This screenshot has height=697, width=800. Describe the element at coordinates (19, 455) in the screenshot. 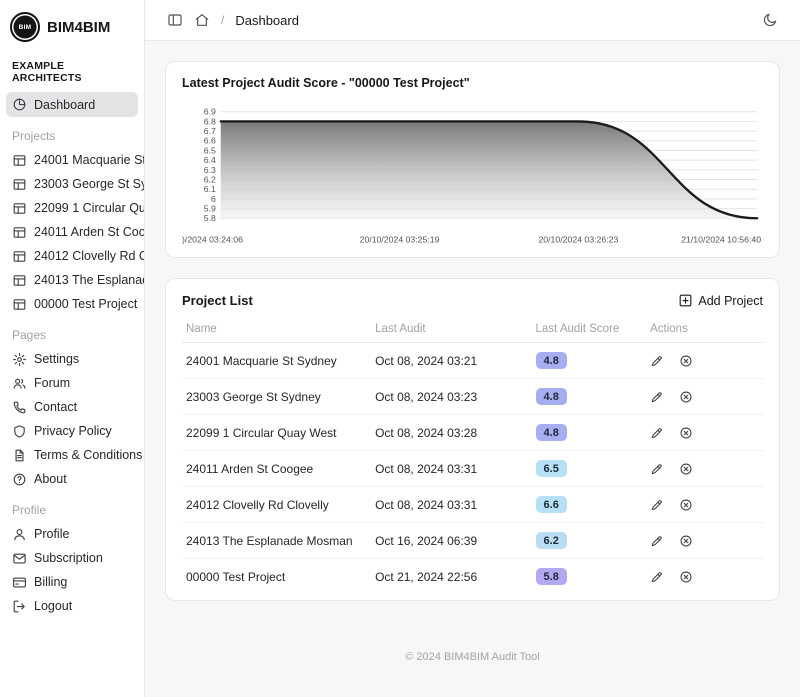

I see `document-icon` at that location.